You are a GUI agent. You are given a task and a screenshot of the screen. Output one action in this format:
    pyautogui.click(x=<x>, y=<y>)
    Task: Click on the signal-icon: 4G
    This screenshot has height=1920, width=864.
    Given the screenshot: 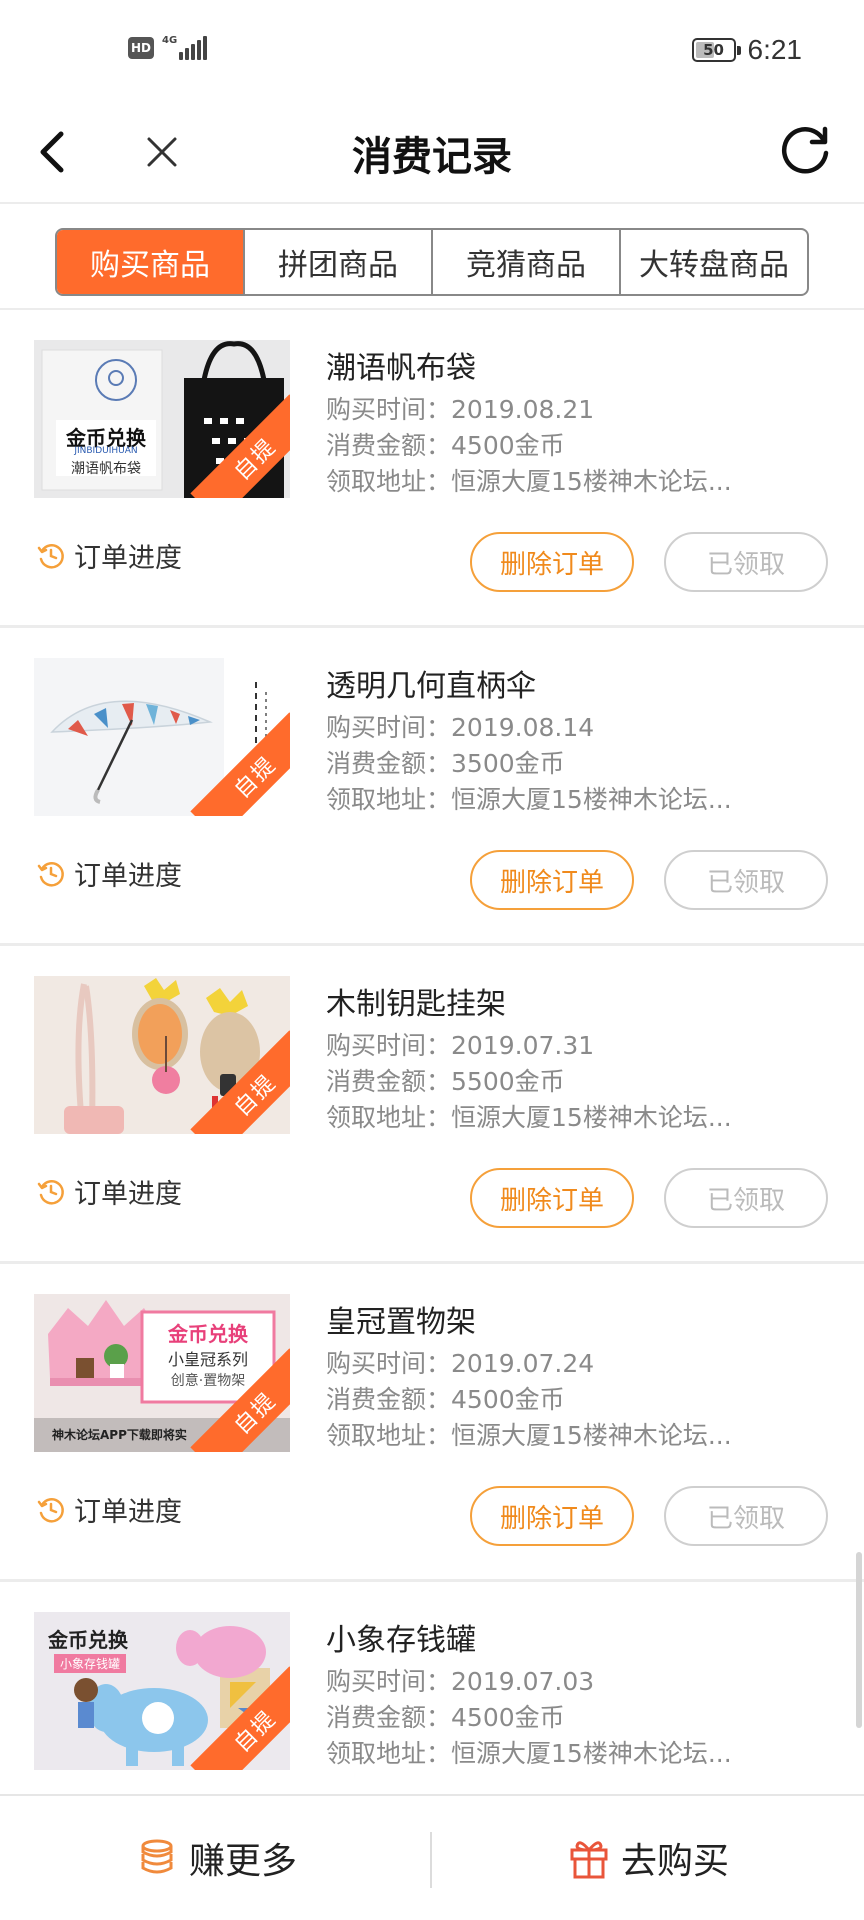 What is the action you would take?
    pyautogui.click(x=185, y=47)
    